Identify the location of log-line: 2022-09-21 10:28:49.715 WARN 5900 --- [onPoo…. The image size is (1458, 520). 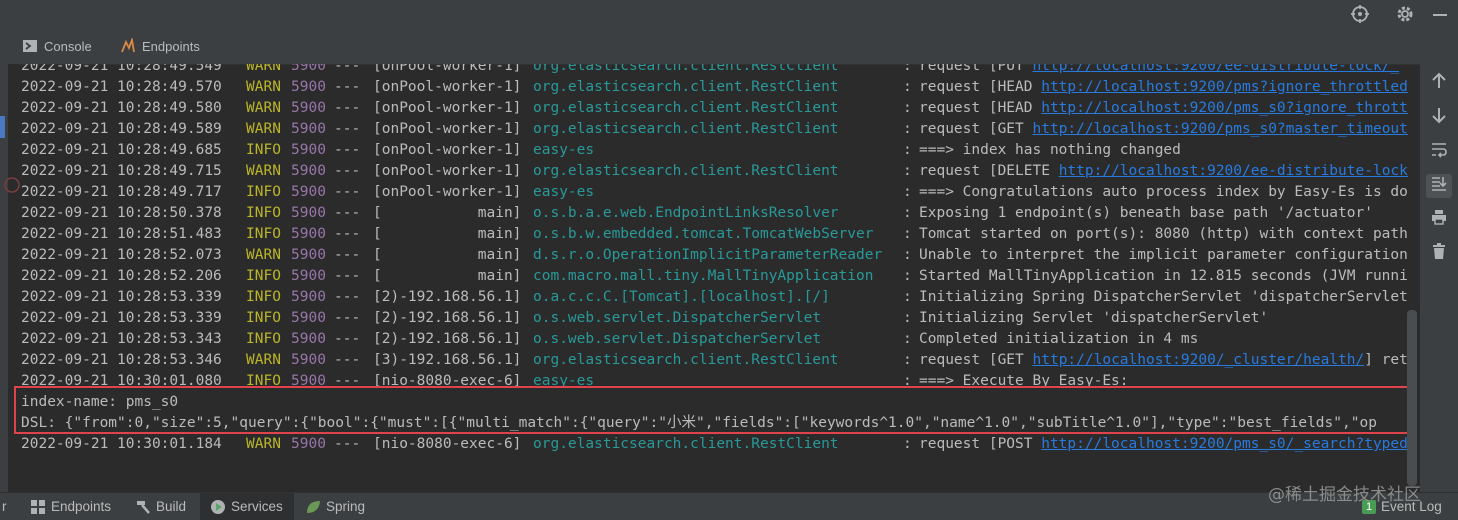
(720, 171).